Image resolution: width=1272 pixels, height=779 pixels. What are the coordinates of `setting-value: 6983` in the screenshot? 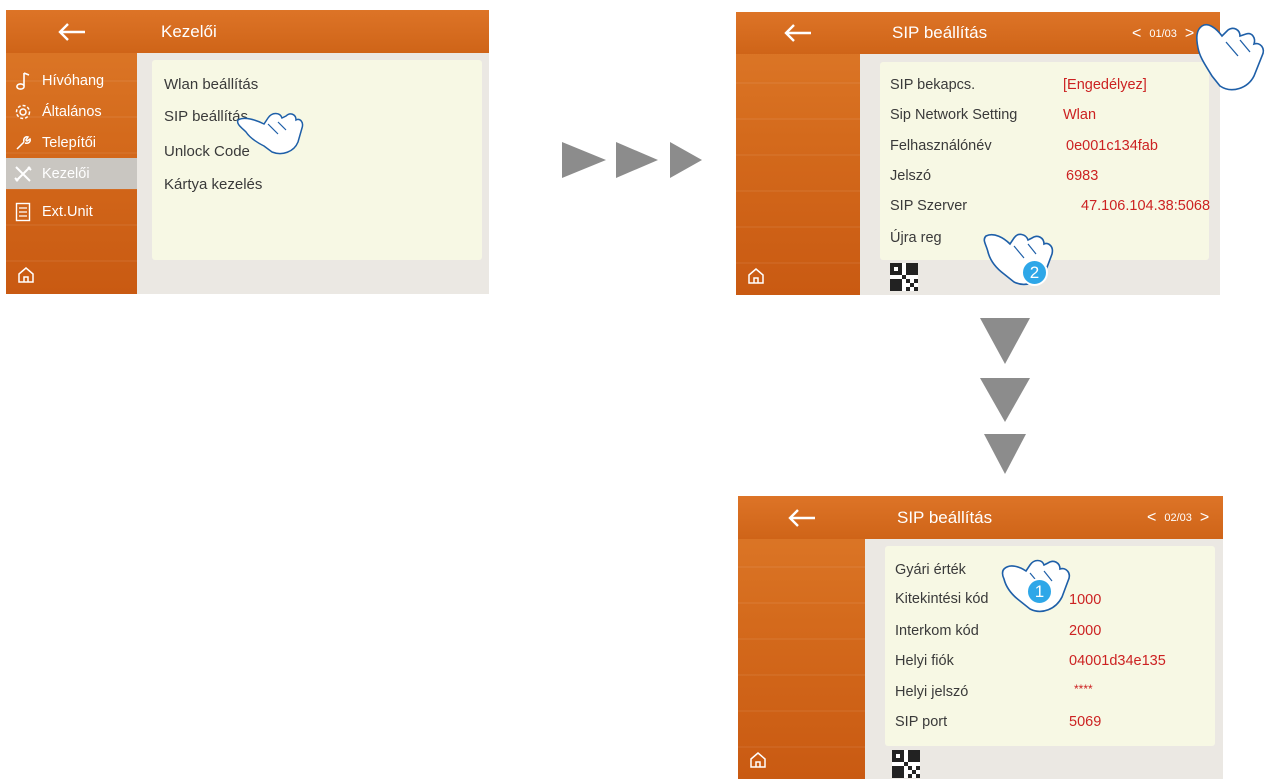 It's located at (1082, 176).